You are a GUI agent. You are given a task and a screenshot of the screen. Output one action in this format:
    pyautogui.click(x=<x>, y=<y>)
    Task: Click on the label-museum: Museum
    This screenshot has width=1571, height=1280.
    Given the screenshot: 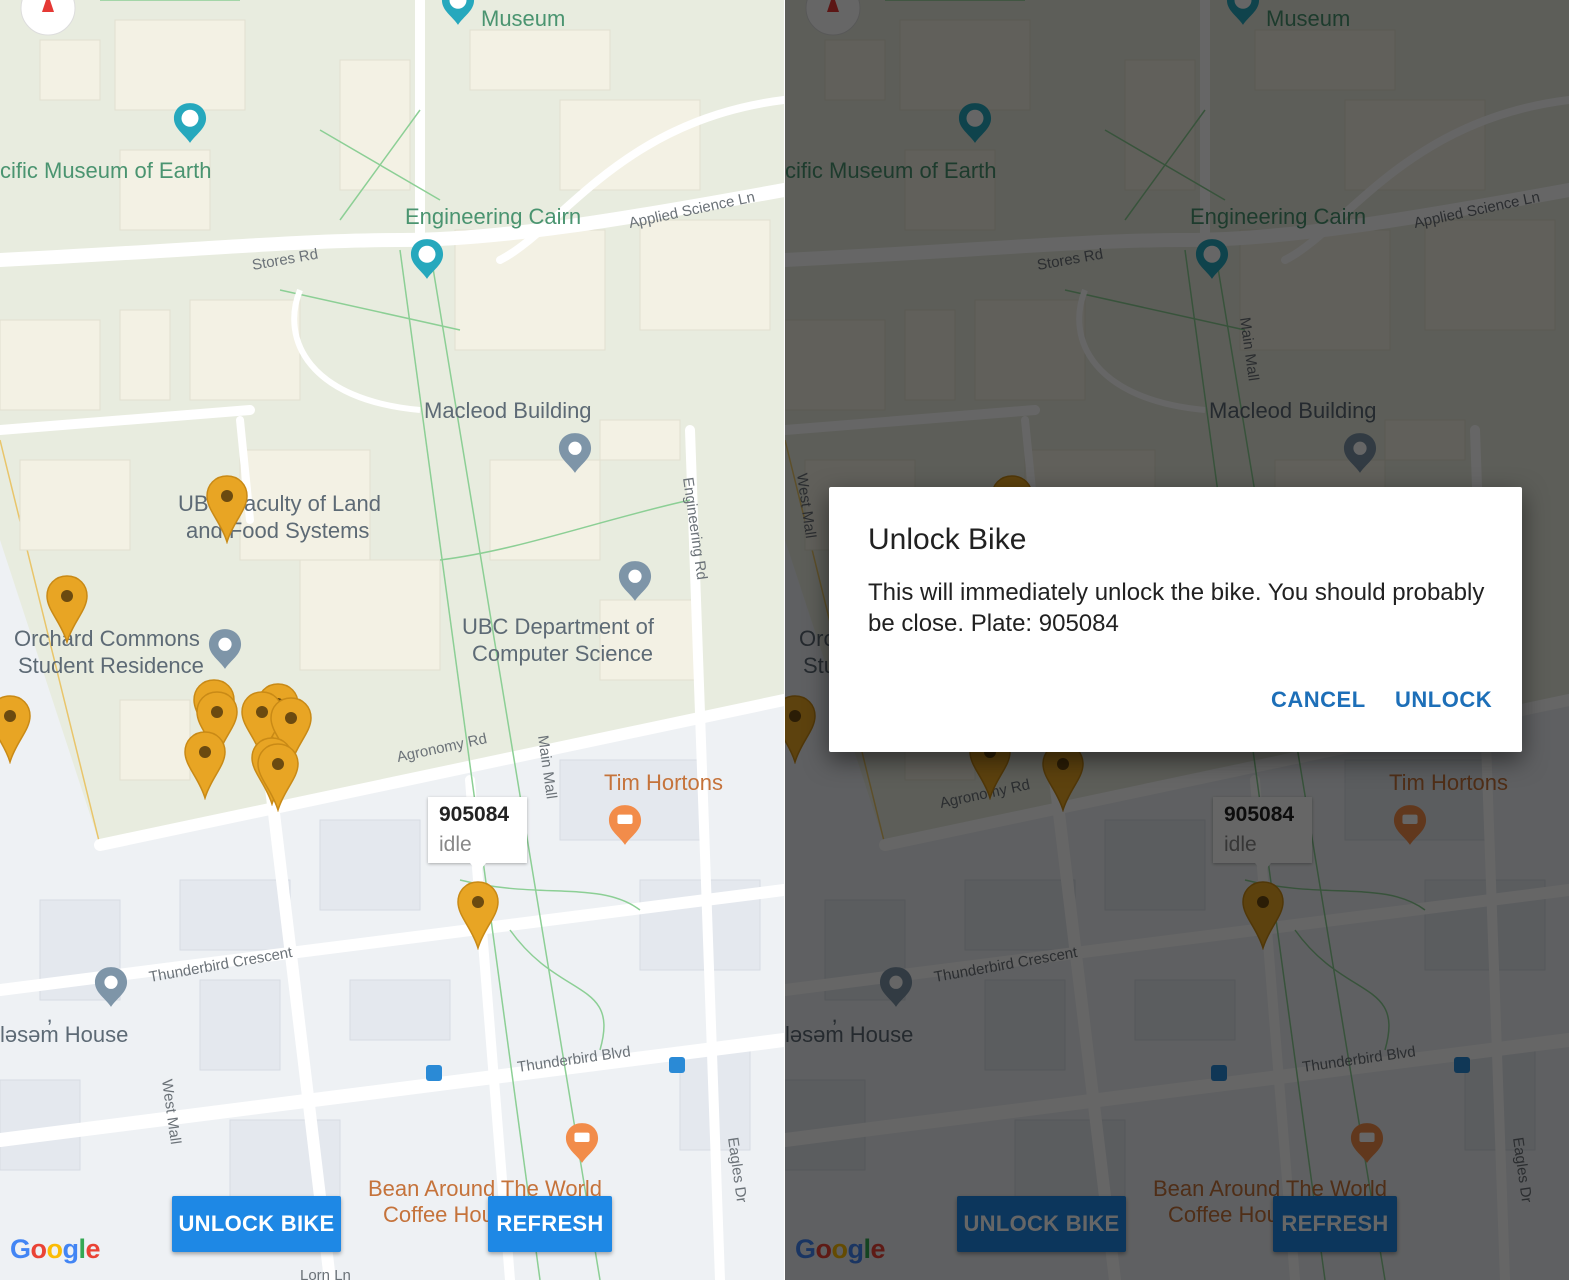 What is the action you would take?
    pyautogui.click(x=523, y=18)
    